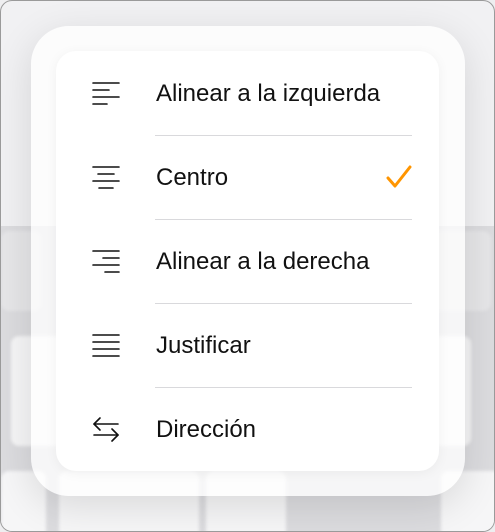 This screenshot has height=532, width=495. Describe the element at coordinates (192, 177) in the screenshot. I see `menu-item-label: Centro` at that location.